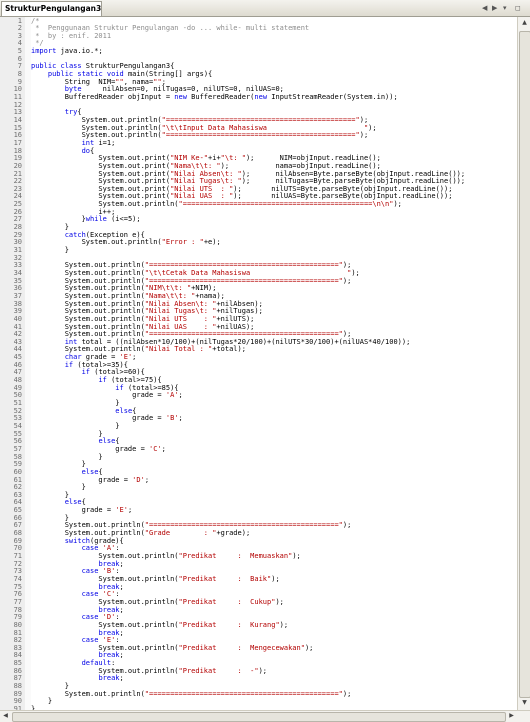 This screenshot has width=530, height=722. I want to click on code-line: 87 break;, so click(258, 679).